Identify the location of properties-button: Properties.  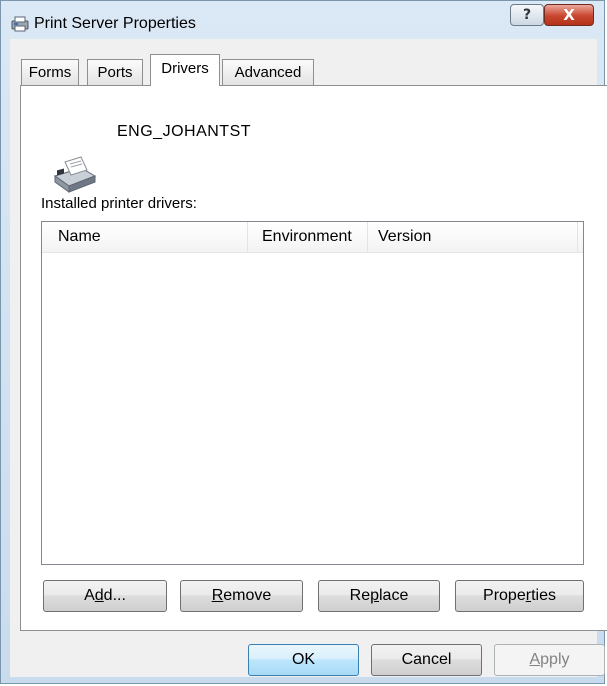
(519, 596).